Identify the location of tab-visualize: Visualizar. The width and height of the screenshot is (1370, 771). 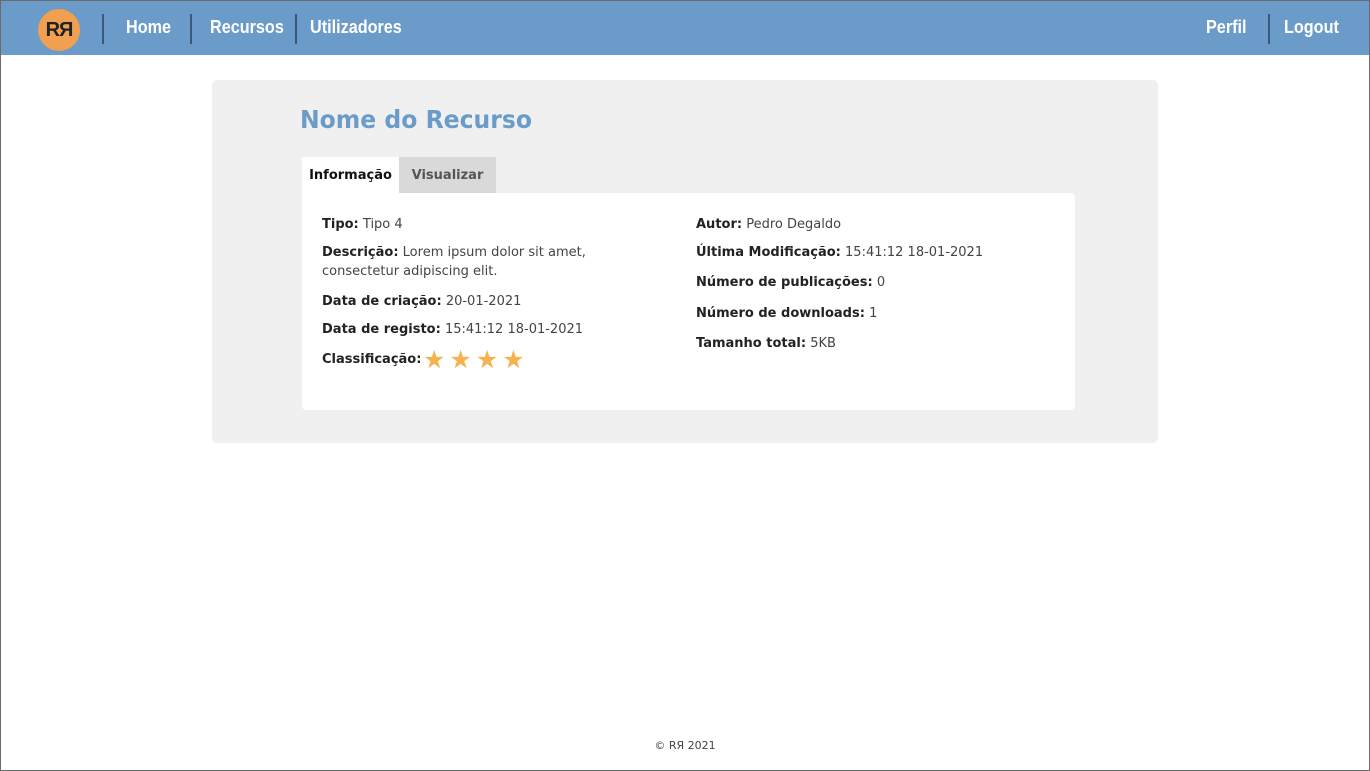
(447, 175).